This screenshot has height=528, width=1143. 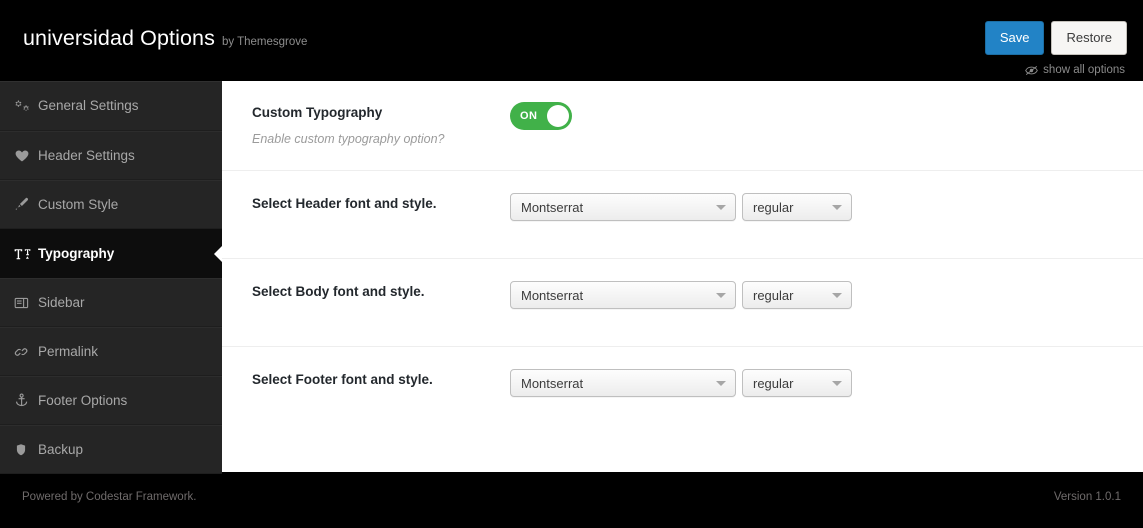 I want to click on anchor-icon, so click(x=24, y=400).